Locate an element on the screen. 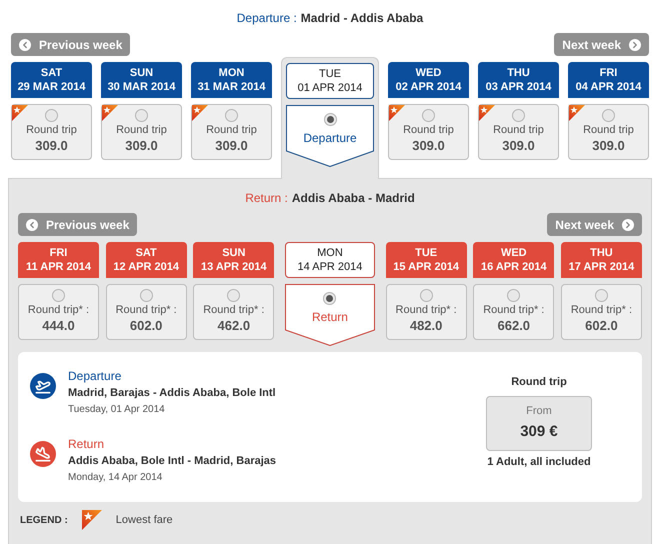  fare-price: 482.0 is located at coordinates (426, 326).